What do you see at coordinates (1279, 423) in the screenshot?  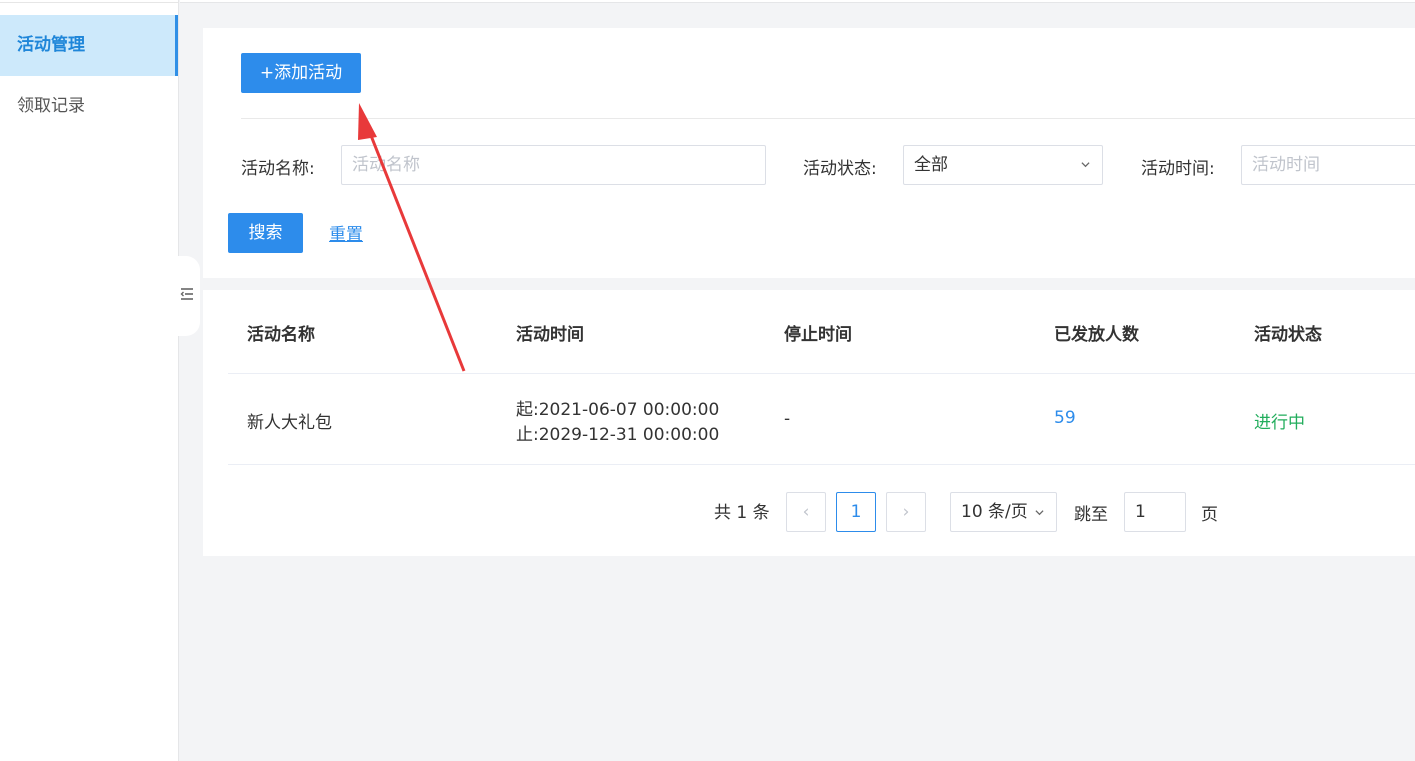 I see `cell-status: 进行中` at bounding box center [1279, 423].